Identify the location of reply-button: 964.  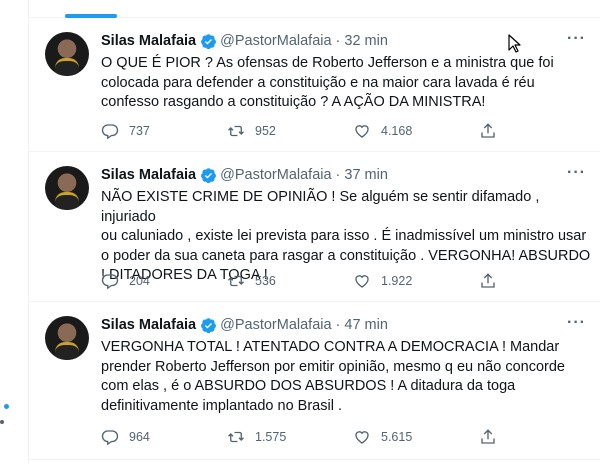
(164, 437).